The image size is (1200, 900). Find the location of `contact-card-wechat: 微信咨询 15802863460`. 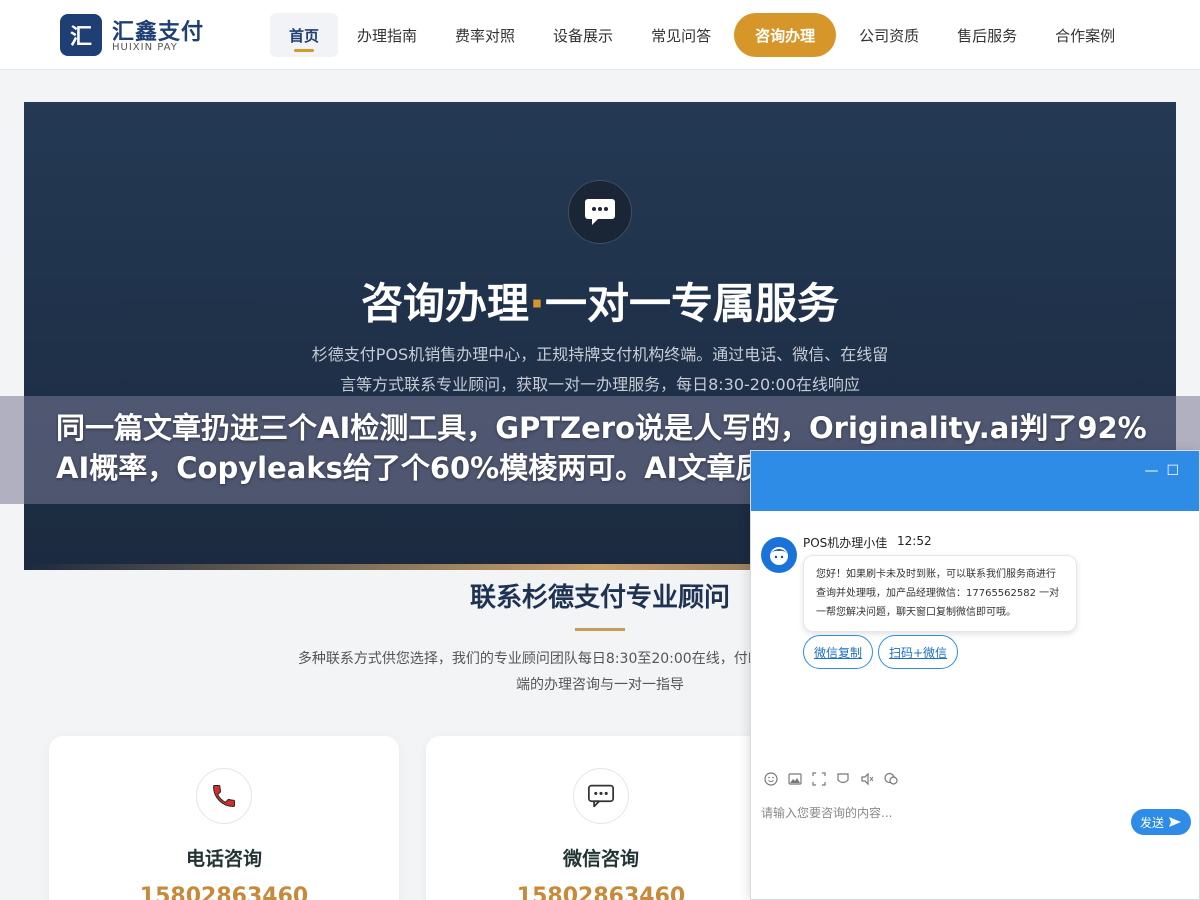

contact-card-wechat: 微信咨询 15802863460 is located at coordinates (601, 818).